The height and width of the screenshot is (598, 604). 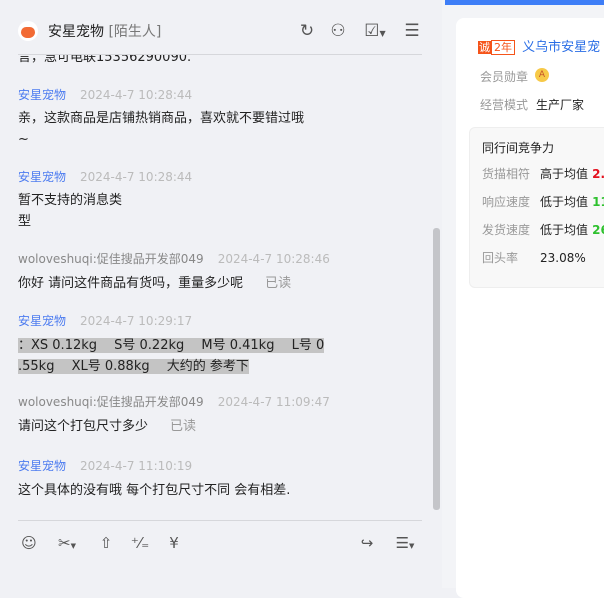 What do you see at coordinates (70, 211) in the screenshot?
I see `message-text: 暂不支持的消息类型` at bounding box center [70, 211].